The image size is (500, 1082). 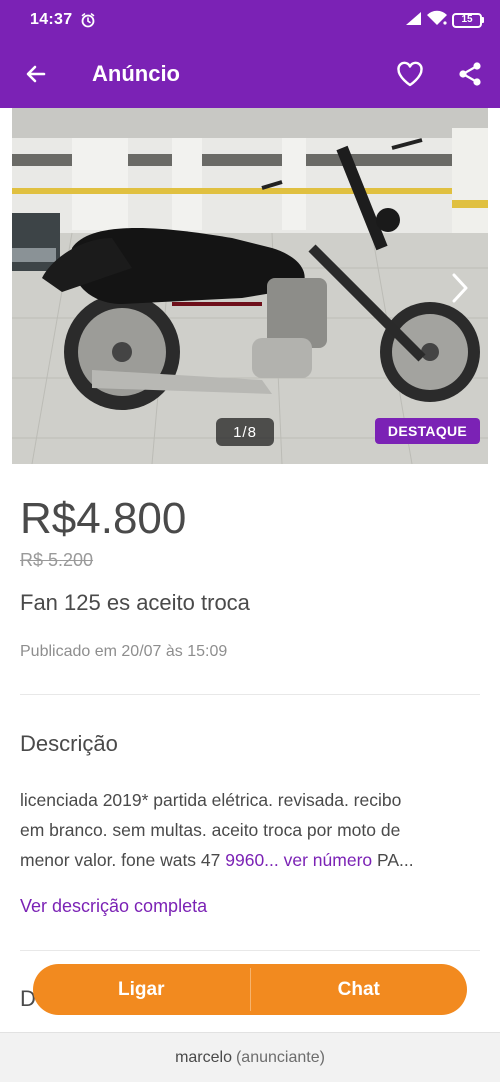 I want to click on page-title: Anúncio, so click(x=136, y=73).